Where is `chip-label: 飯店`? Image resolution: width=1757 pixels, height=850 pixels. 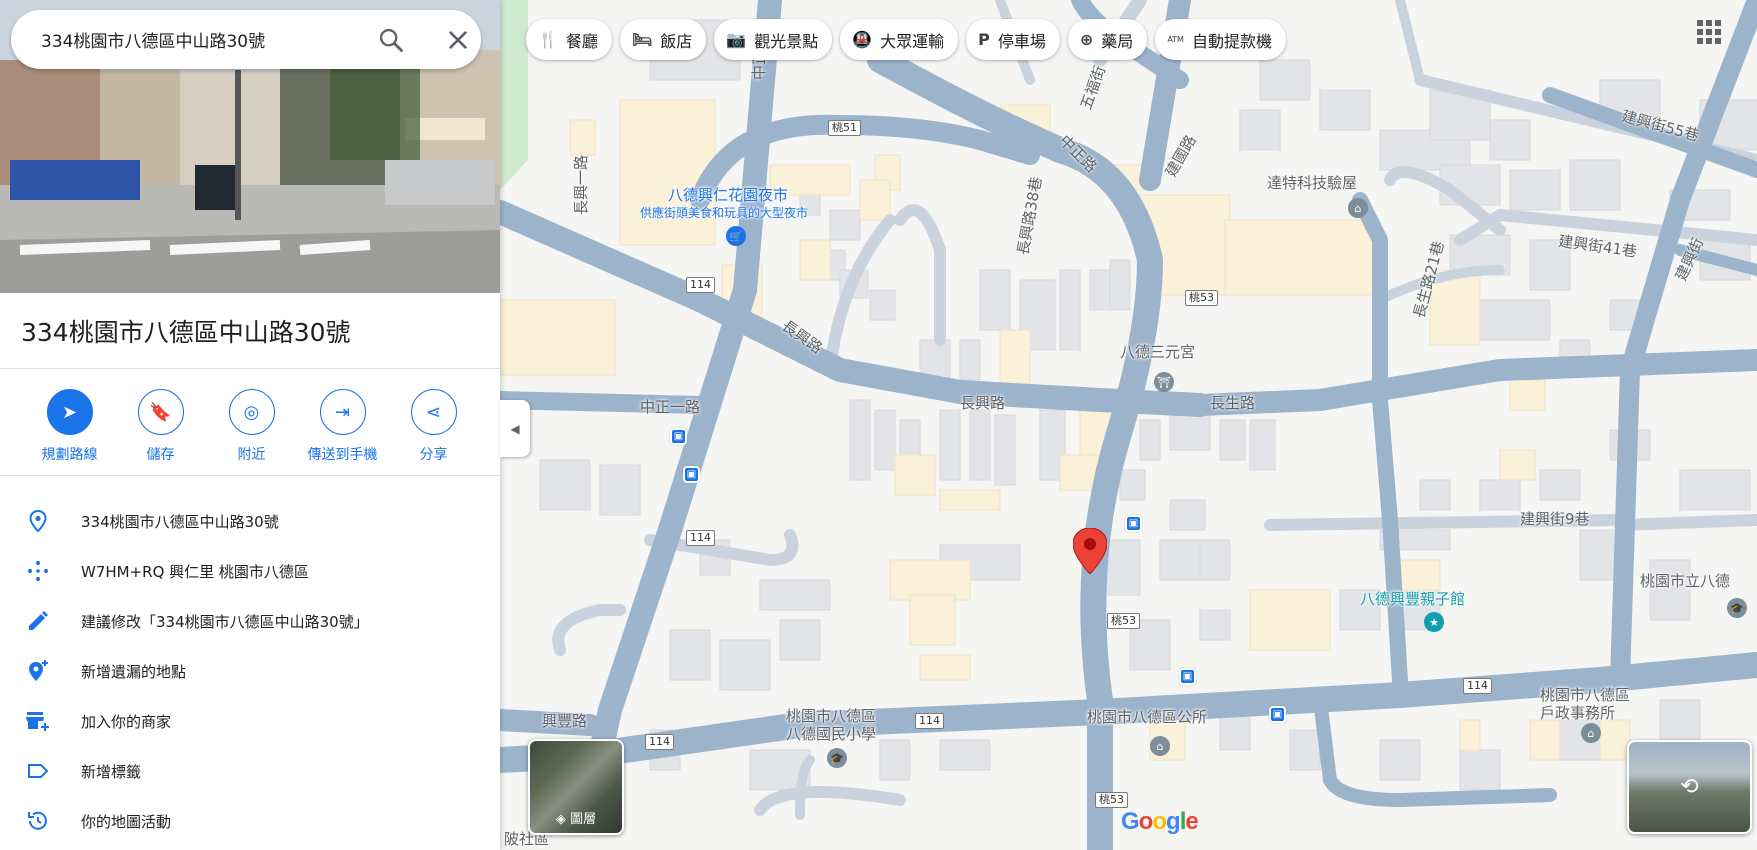
chip-label: 飯店 is located at coordinates (676, 41).